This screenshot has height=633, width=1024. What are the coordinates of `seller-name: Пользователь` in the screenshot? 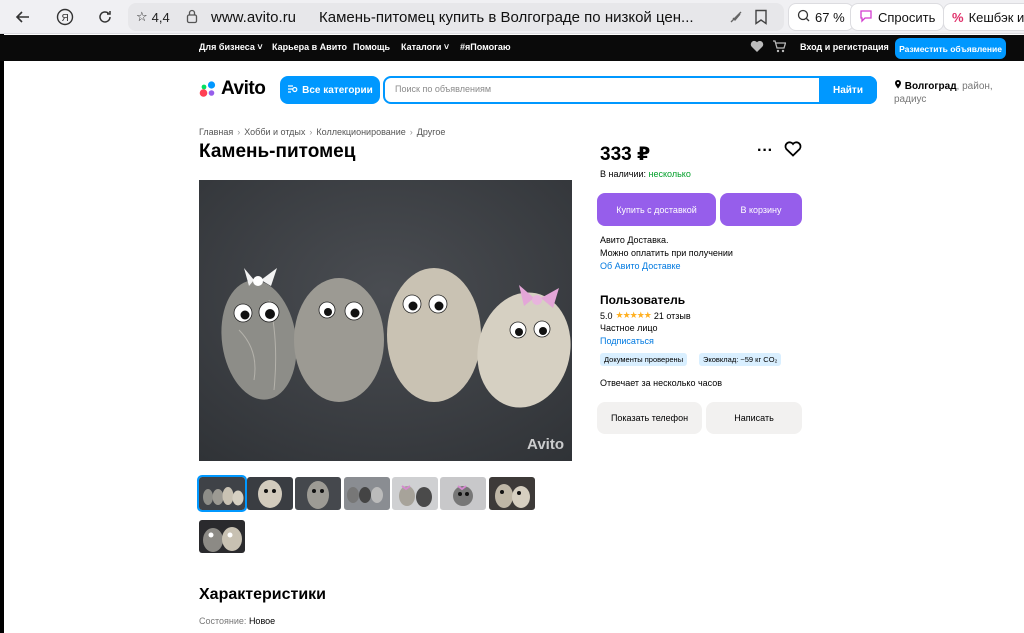 It's located at (642, 300).